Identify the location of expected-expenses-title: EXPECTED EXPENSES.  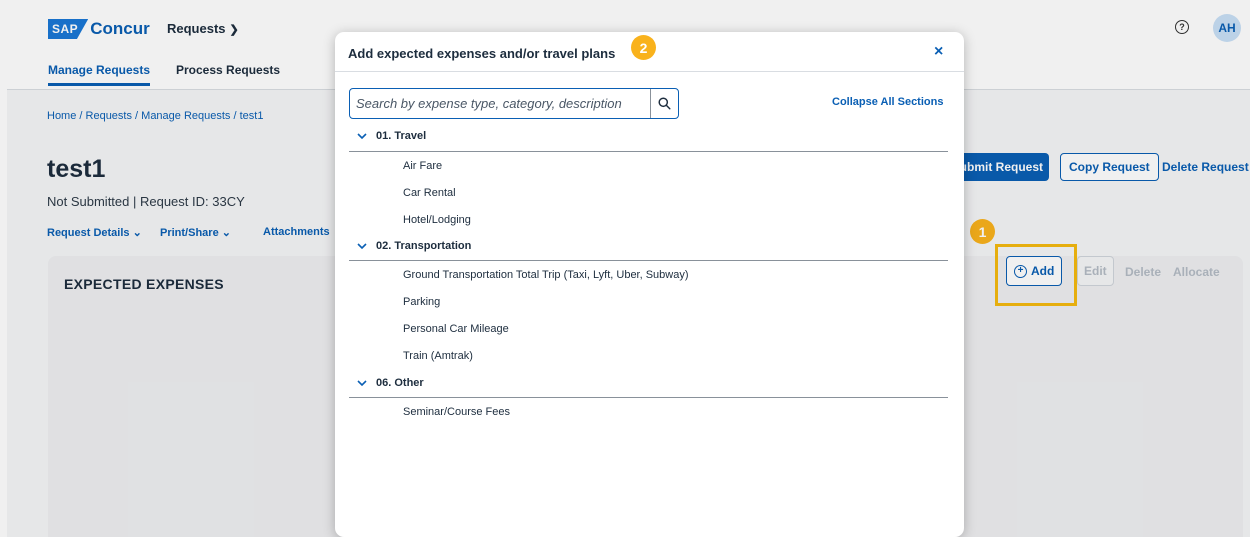
(144, 284).